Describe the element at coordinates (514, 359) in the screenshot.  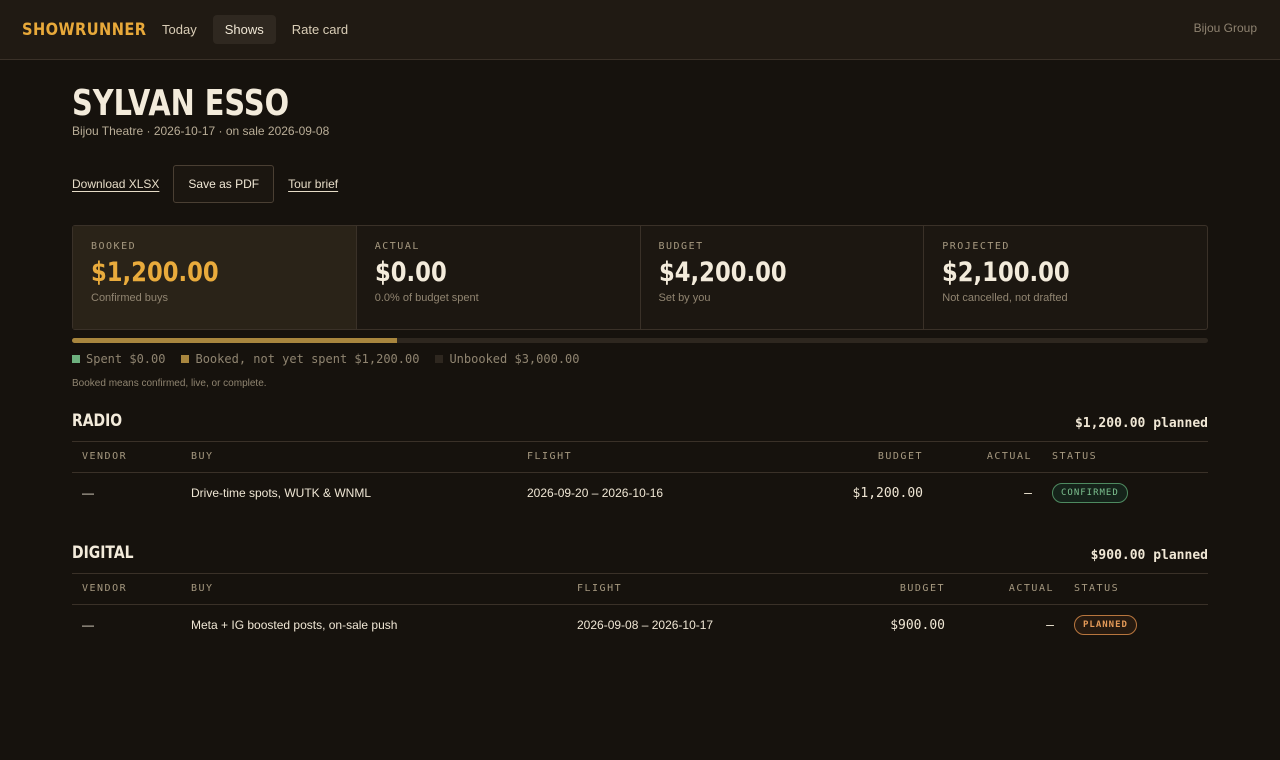
I see `legend-label: Unbooked $3,000.00` at that location.